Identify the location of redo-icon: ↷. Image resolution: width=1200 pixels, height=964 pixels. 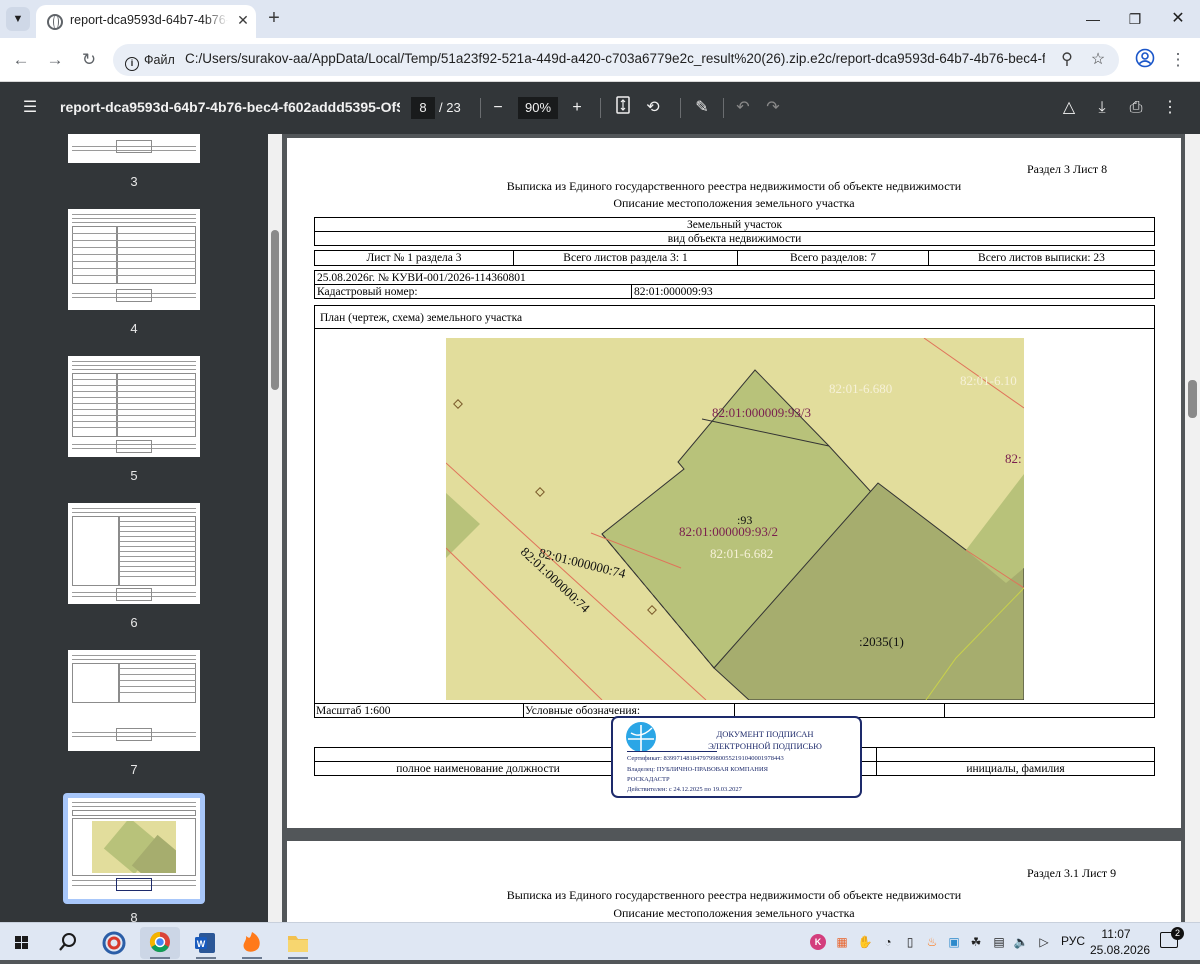
(773, 108).